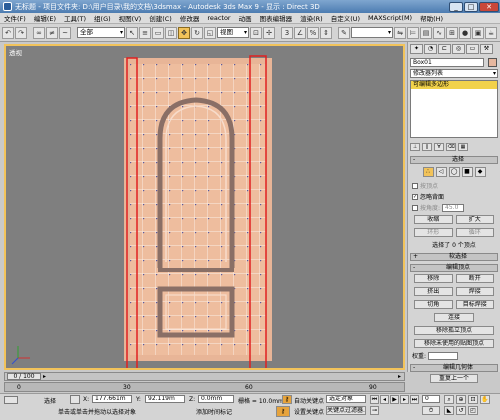  Describe the element at coordinates (439, 32) in the screenshot. I see `curve-editor-icon: ∿` at that location.